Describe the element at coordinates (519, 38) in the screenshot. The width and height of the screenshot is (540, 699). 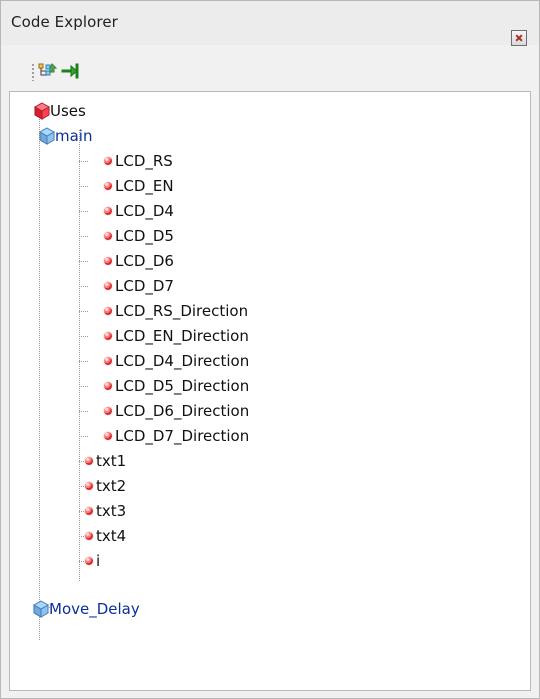
I see `close-button` at that location.